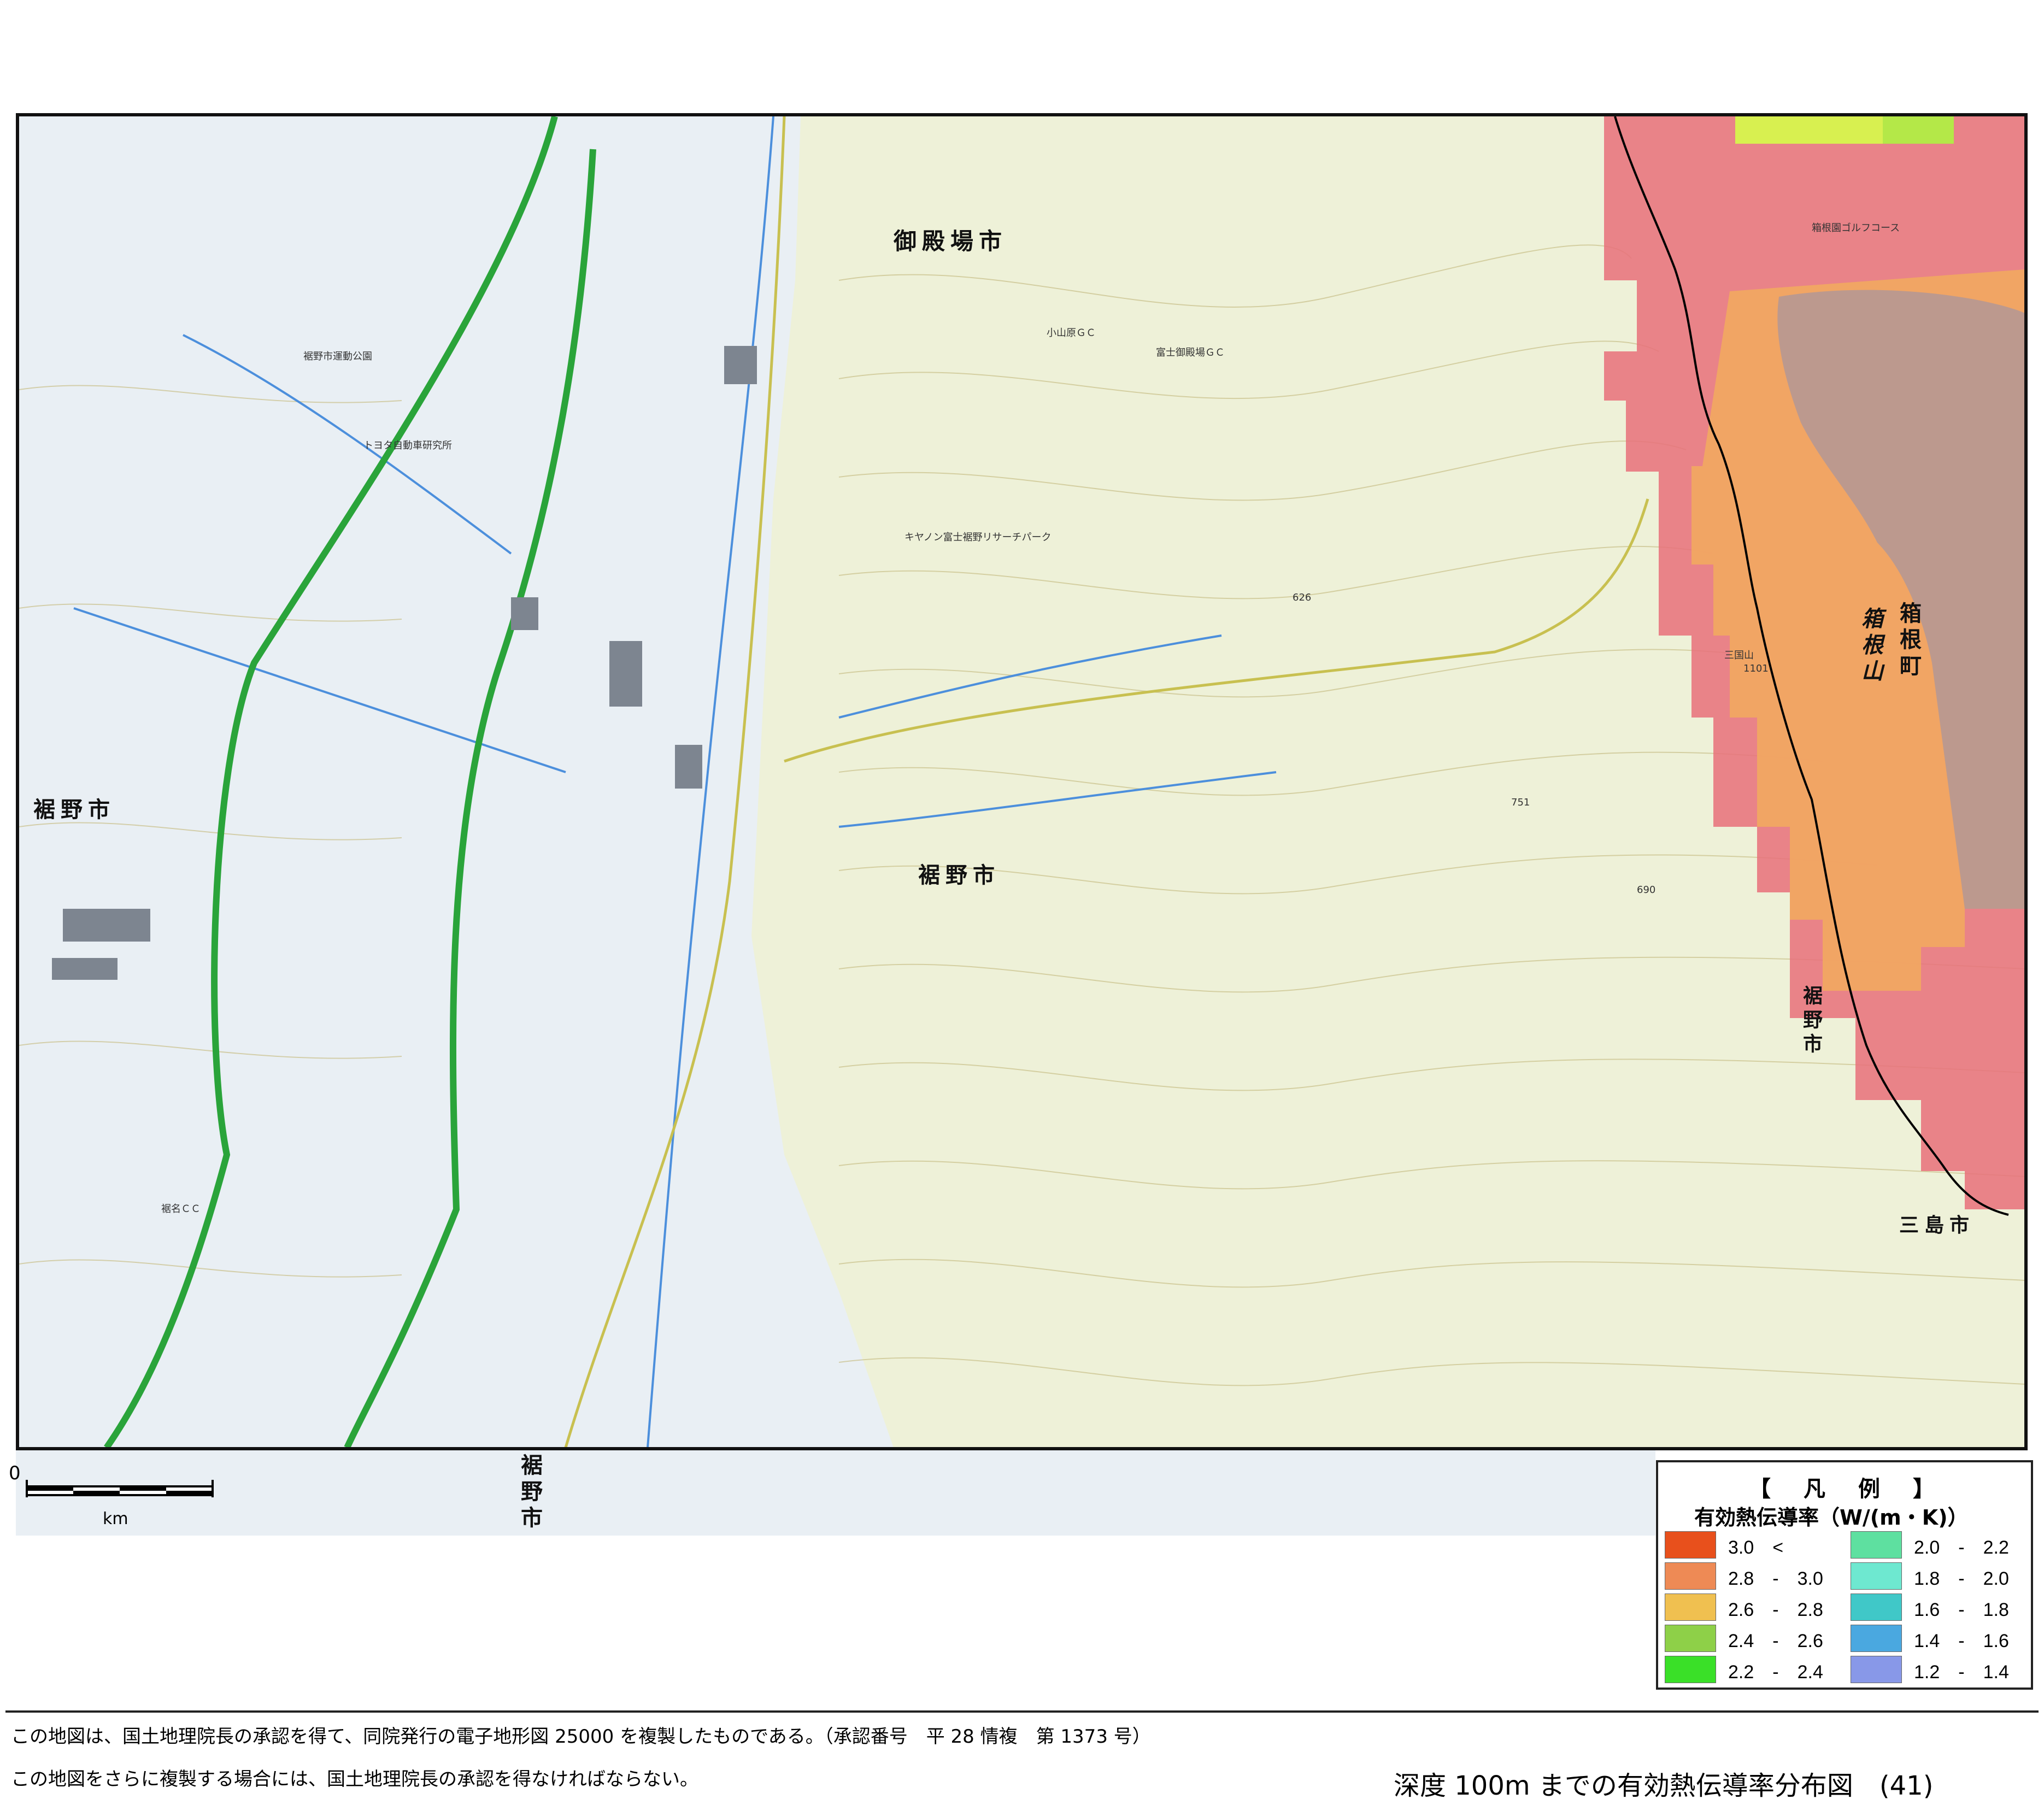 Image resolution: width=2044 pixels, height=1811 pixels. Describe the element at coordinates (951, 241) in the screenshot. I see `label-gotemba: 御殿場市` at that location.